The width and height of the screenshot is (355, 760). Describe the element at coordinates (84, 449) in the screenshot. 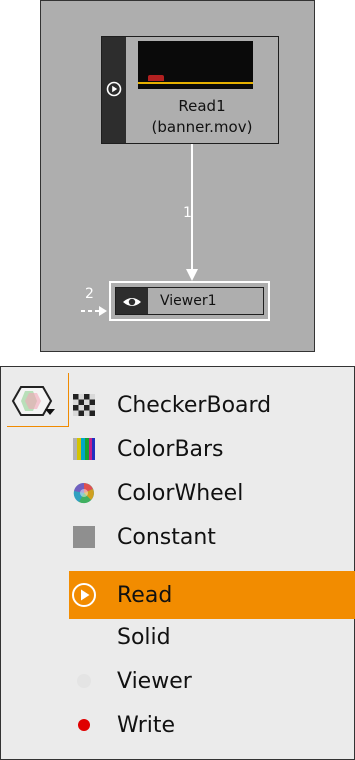

I see `colorbars-icon` at that location.